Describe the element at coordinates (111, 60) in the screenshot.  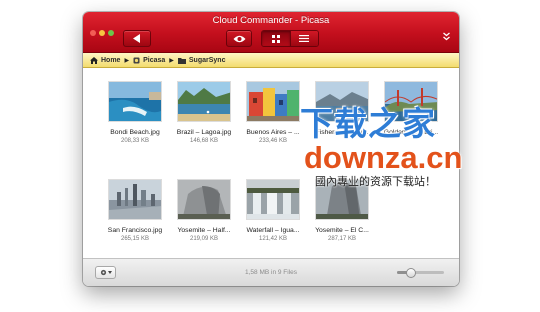
I see `breadcrumb-home-label: Home` at that location.